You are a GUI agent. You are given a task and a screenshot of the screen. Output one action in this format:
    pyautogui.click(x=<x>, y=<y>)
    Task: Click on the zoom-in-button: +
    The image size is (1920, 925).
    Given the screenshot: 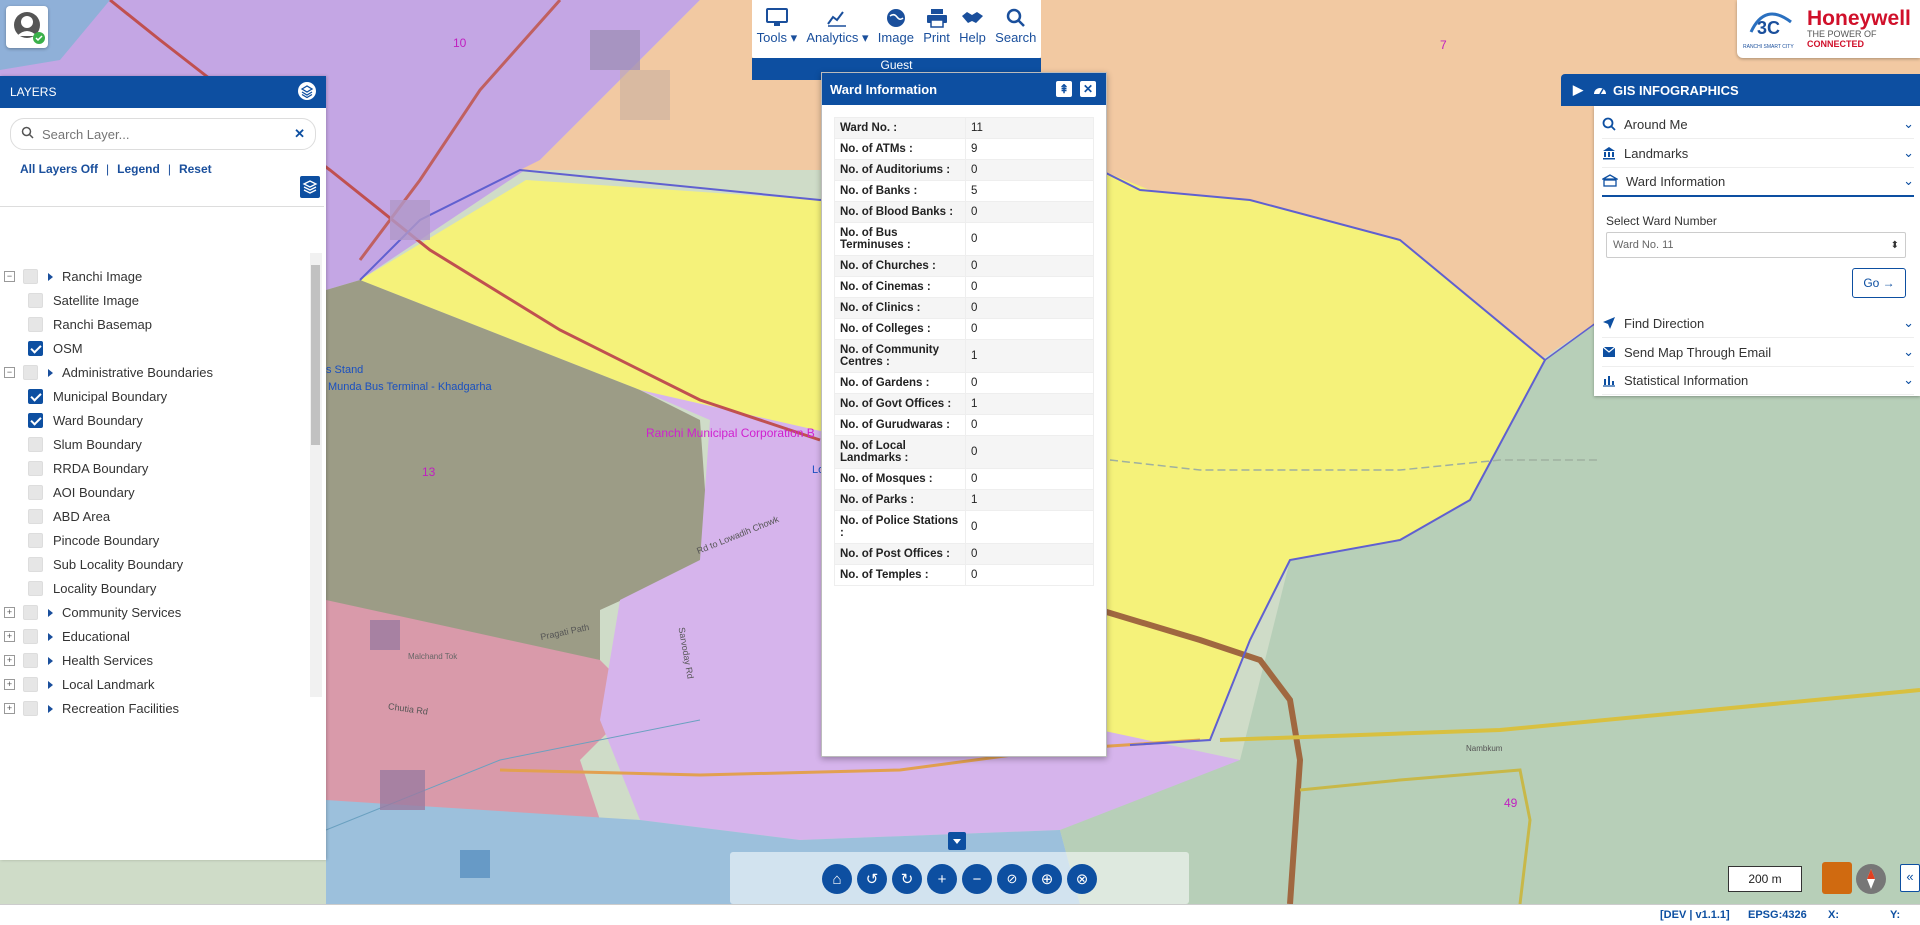 What is the action you would take?
    pyautogui.click(x=942, y=879)
    